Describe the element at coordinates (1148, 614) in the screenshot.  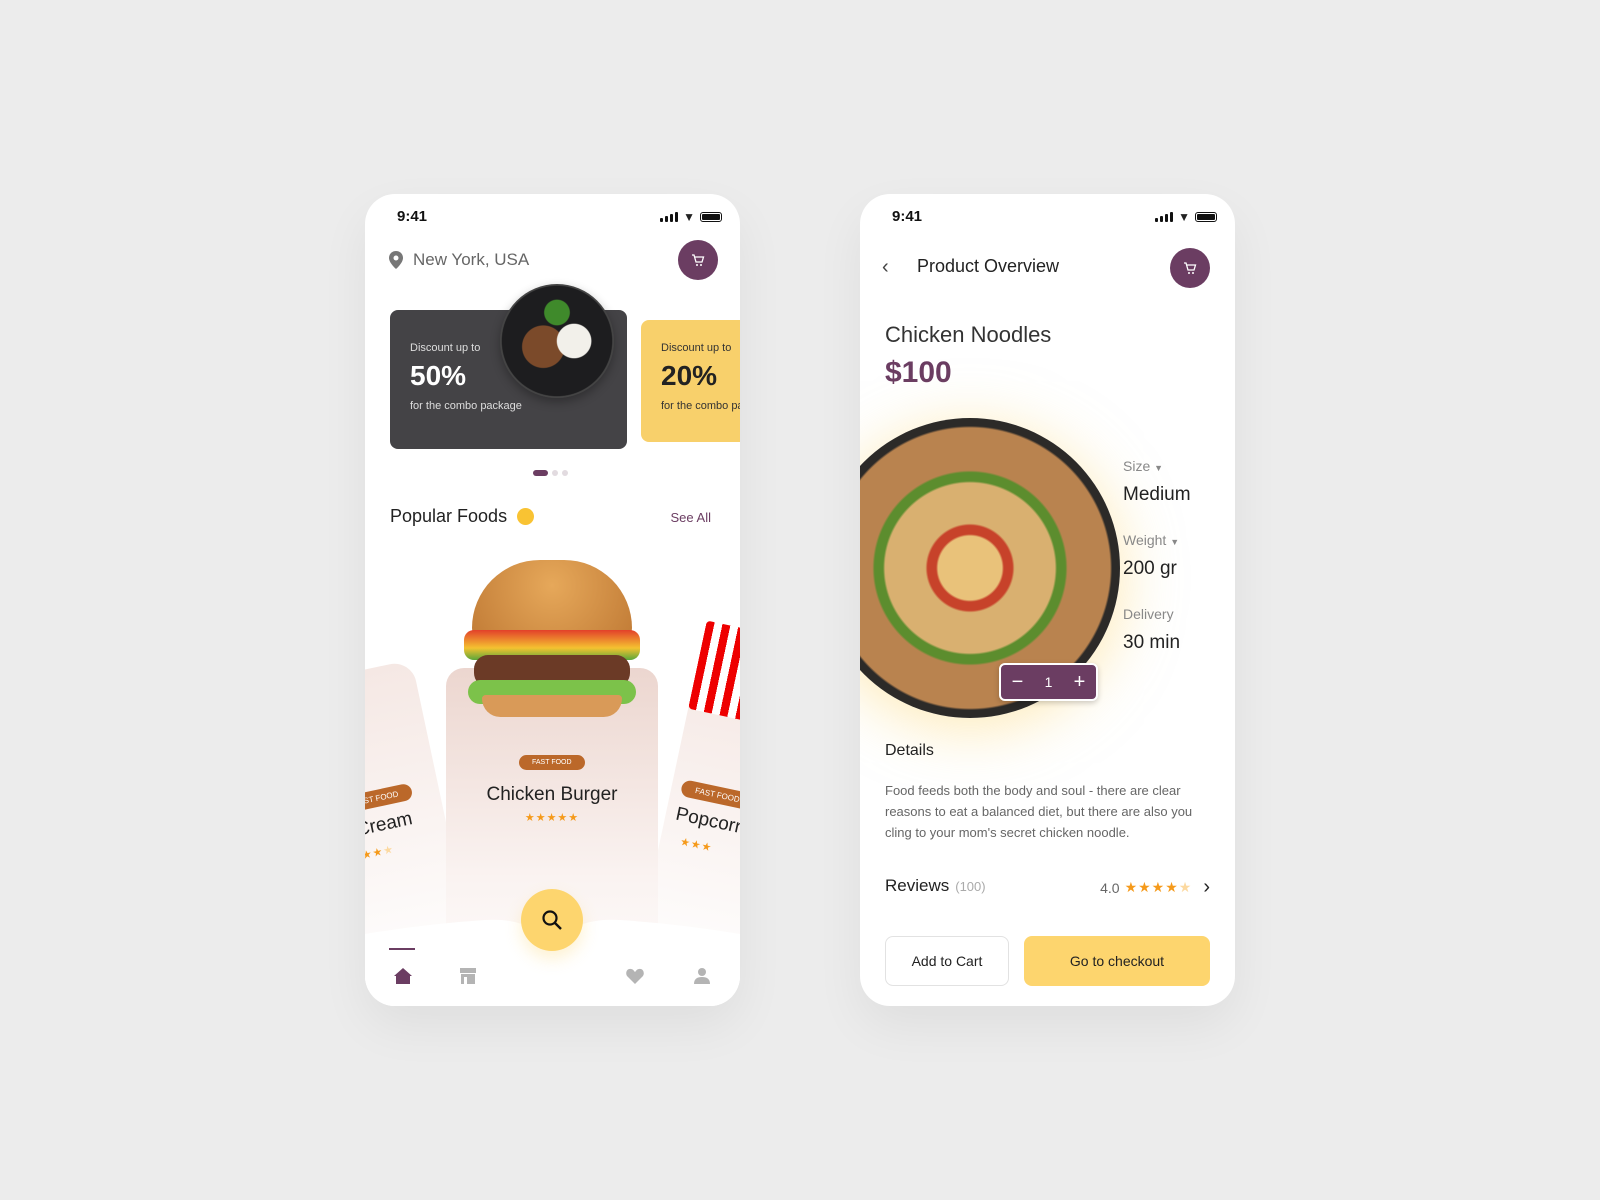
I see `delivery-label: Delivery` at that location.